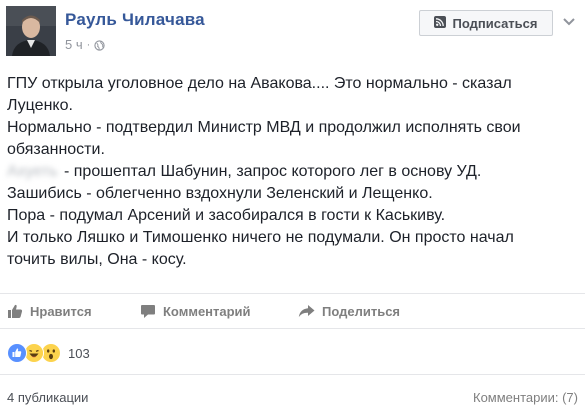  What do you see at coordinates (148, 311) in the screenshot?
I see `comment-icon` at bounding box center [148, 311].